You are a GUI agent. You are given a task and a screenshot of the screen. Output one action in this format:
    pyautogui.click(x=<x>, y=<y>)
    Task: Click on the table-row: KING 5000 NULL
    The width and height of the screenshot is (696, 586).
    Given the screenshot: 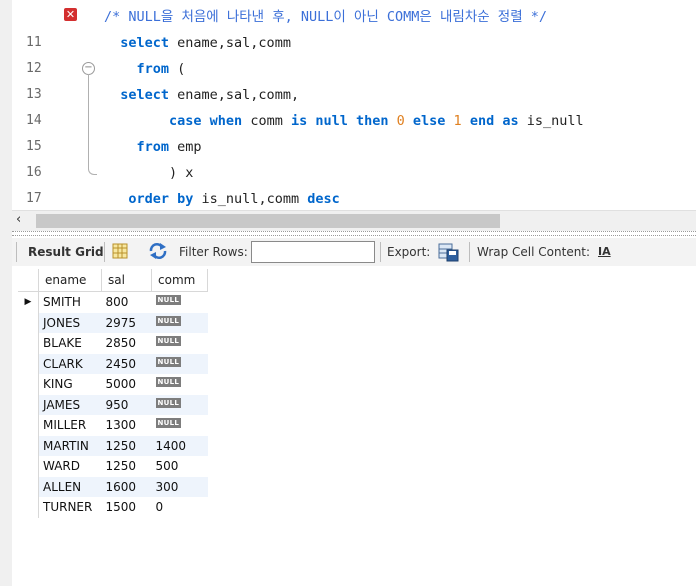 What is the action you would take?
    pyautogui.click(x=113, y=384)
    